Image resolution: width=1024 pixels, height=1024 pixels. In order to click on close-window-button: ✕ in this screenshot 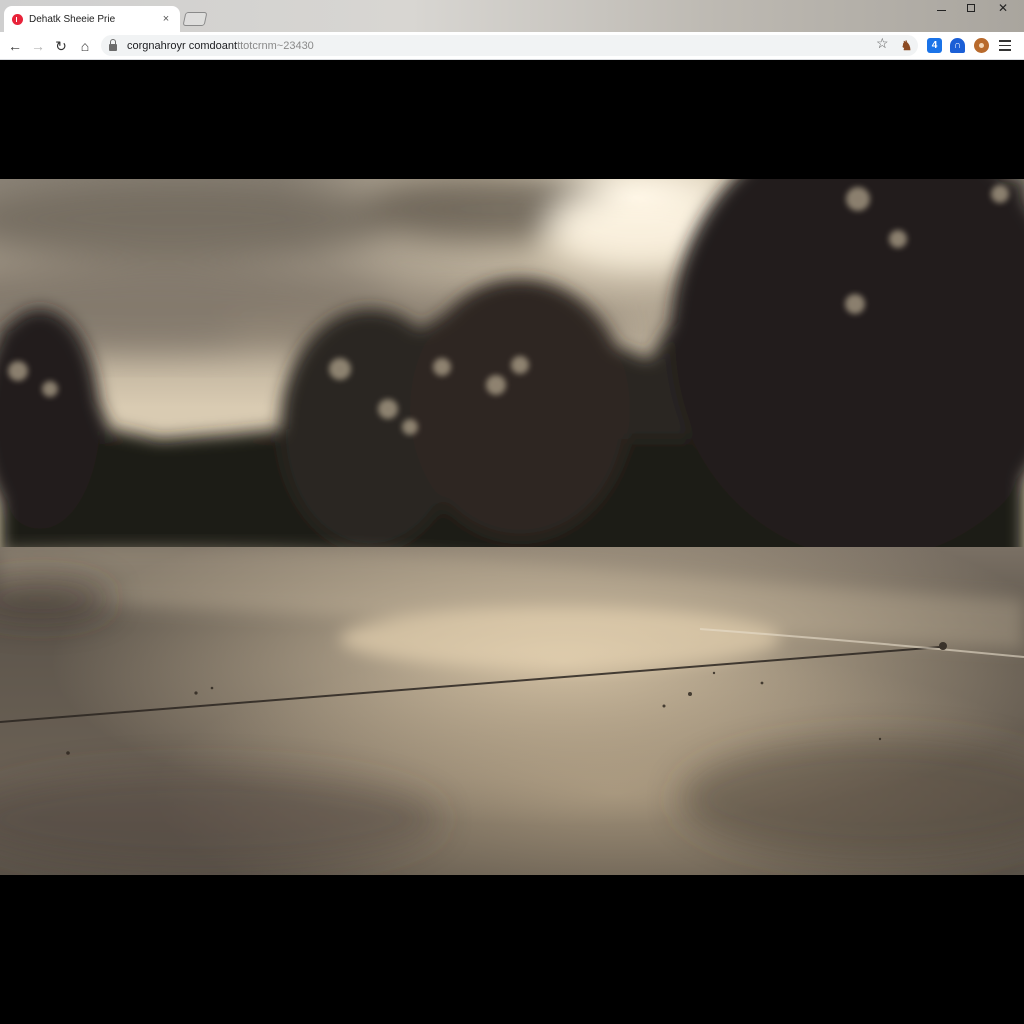, I will do `click(1003, 8)`.